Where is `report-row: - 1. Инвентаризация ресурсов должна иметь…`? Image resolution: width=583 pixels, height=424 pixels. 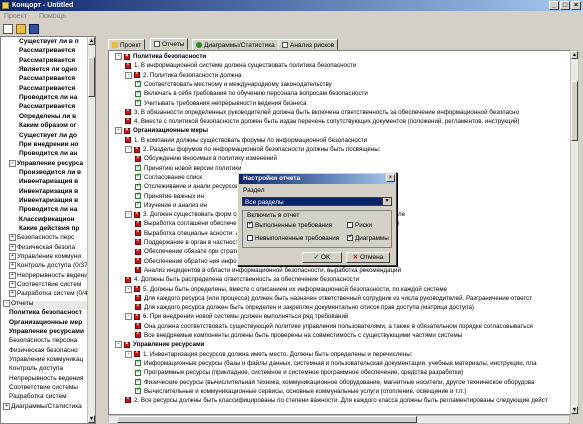 report-row: - 1. Инвентаризация ресурсов должна иметь… is located at coordinates (268, 354).